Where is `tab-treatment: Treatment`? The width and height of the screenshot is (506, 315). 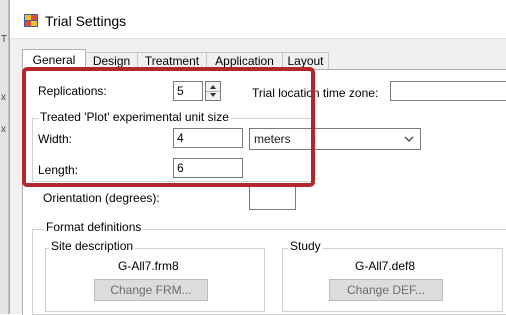 tab-treatment: Treatment is located at coordinates (172, 61).